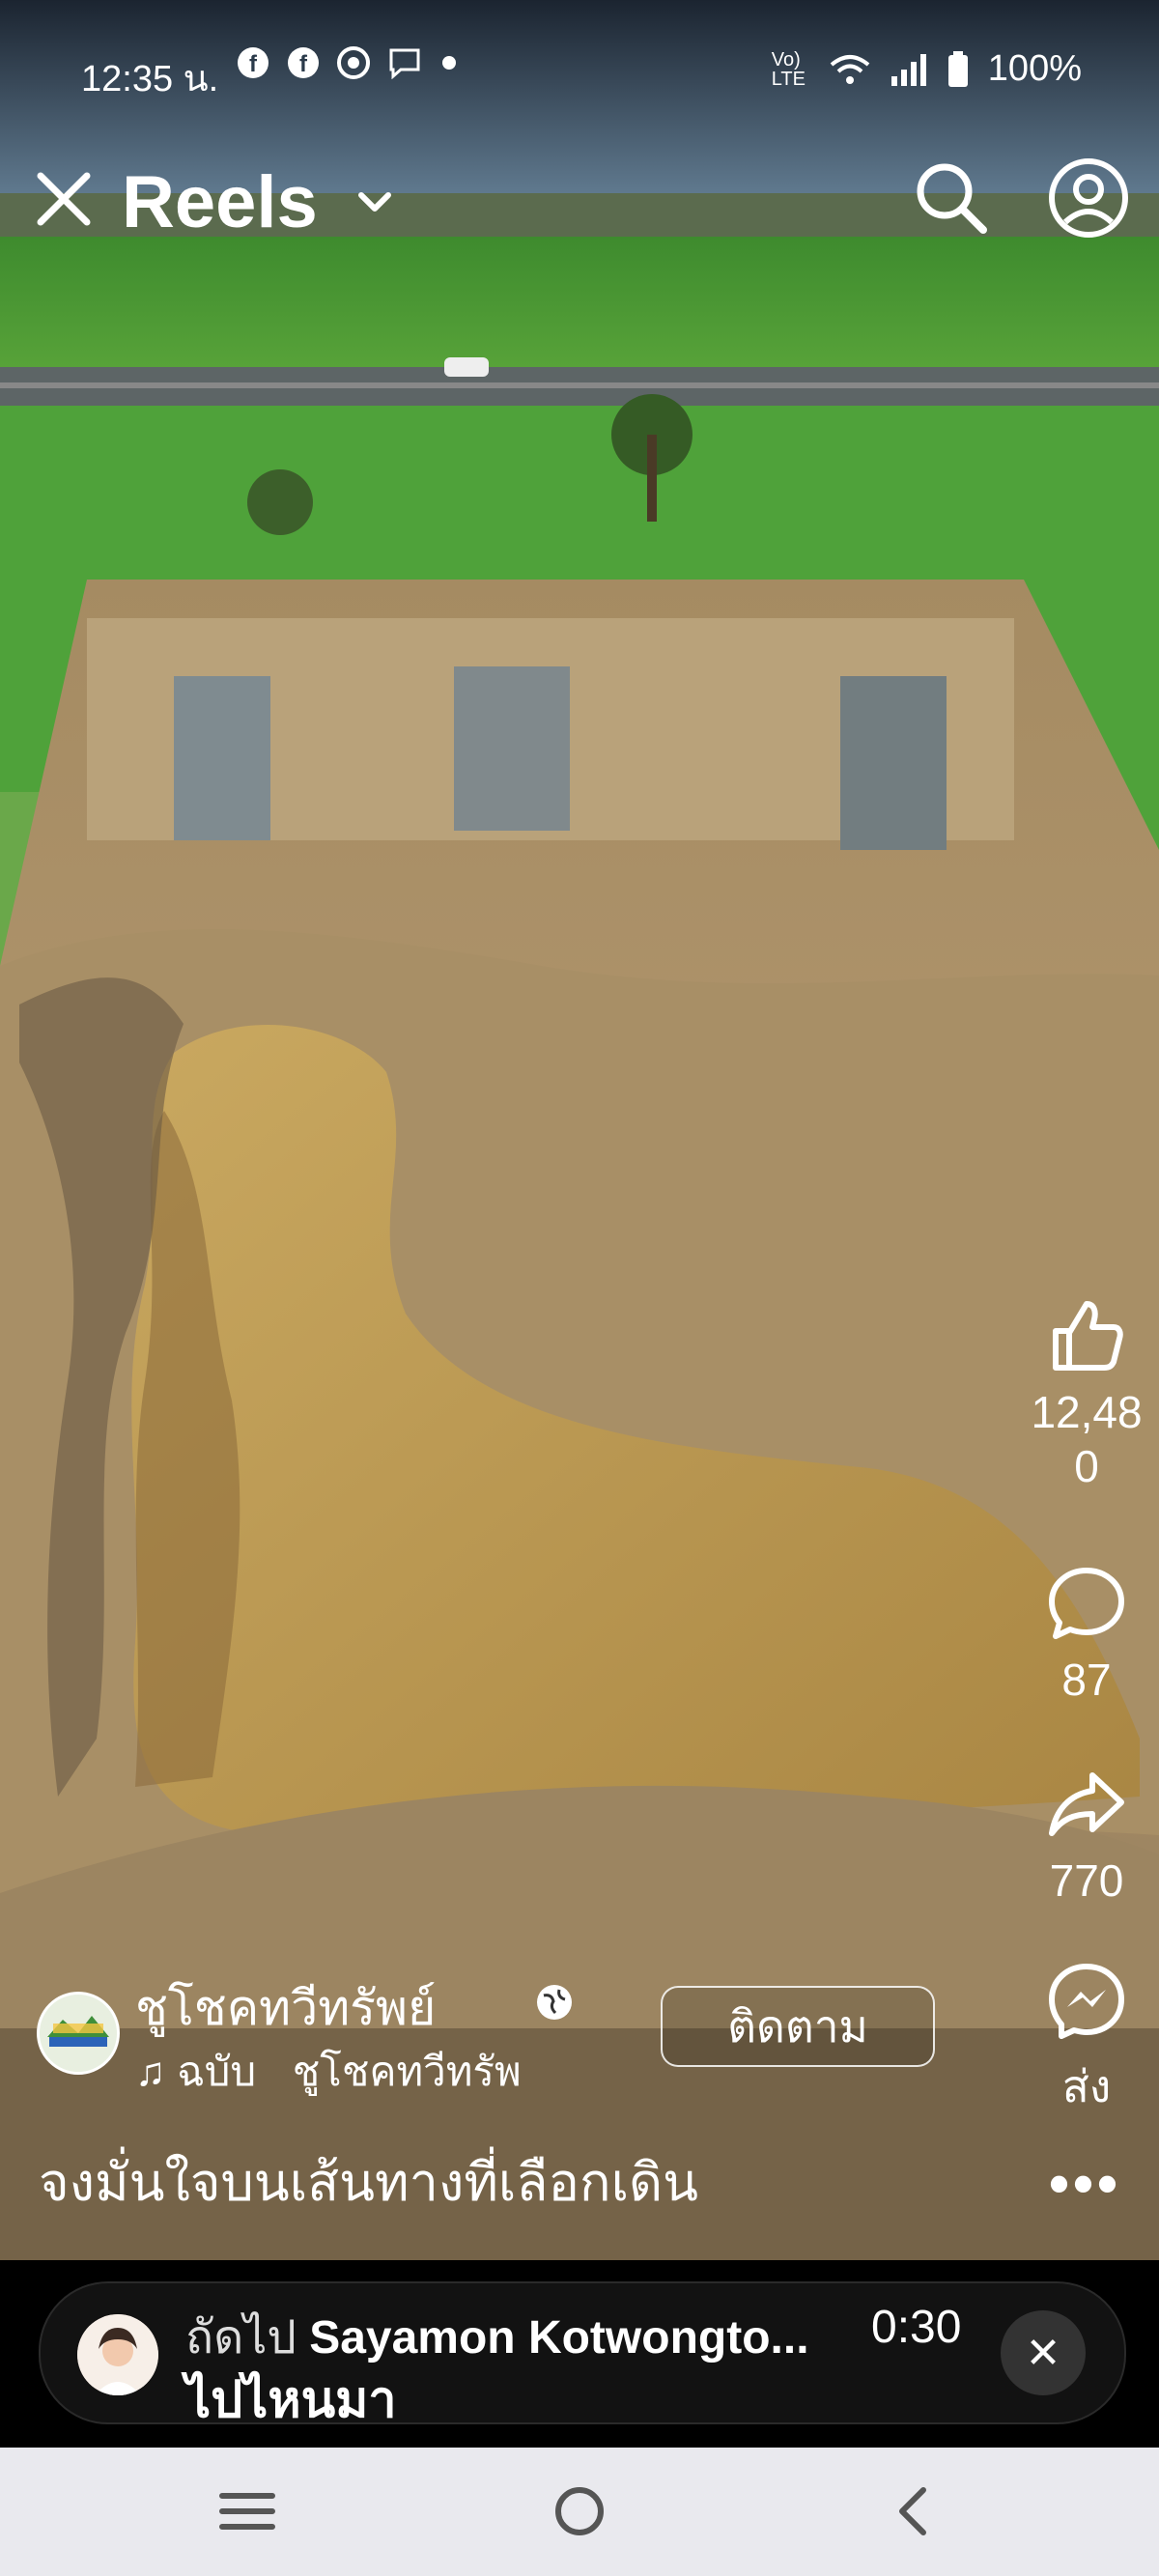  What do you see at coordinates (64, 199) in the screenshot?
I see `close-icon` at bounding box center [64, 199].